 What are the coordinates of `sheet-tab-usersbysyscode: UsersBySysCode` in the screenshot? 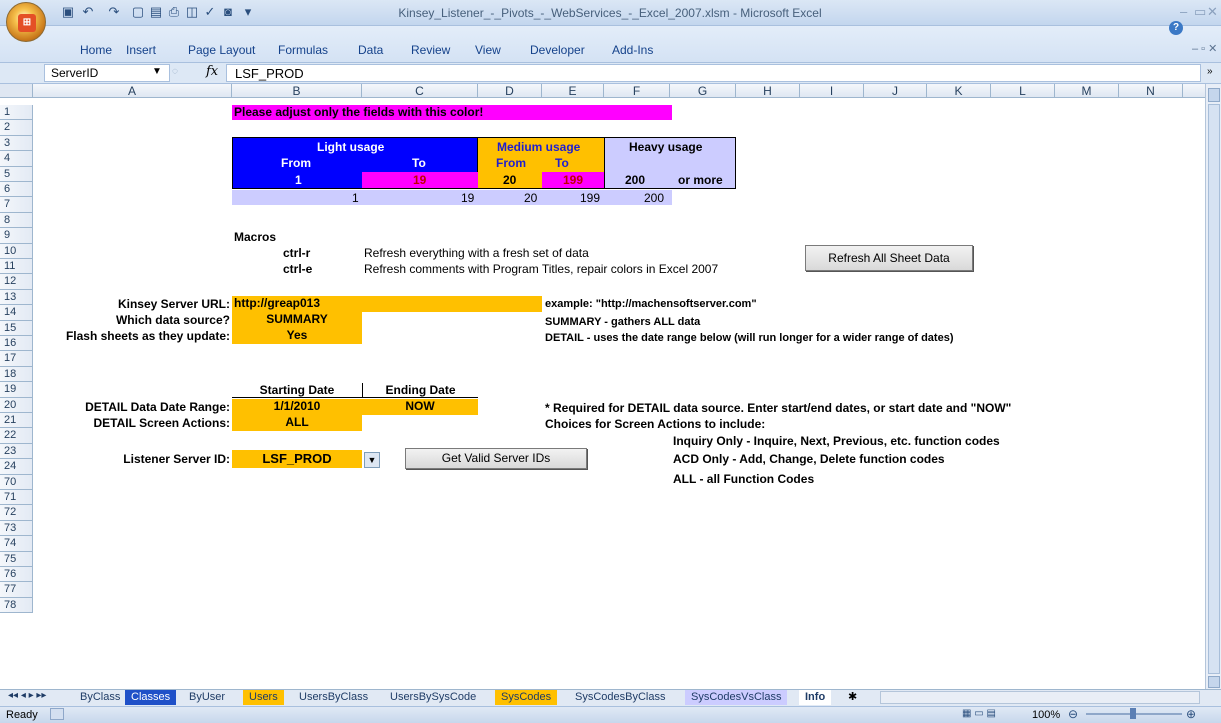 It's located at (433, 697).